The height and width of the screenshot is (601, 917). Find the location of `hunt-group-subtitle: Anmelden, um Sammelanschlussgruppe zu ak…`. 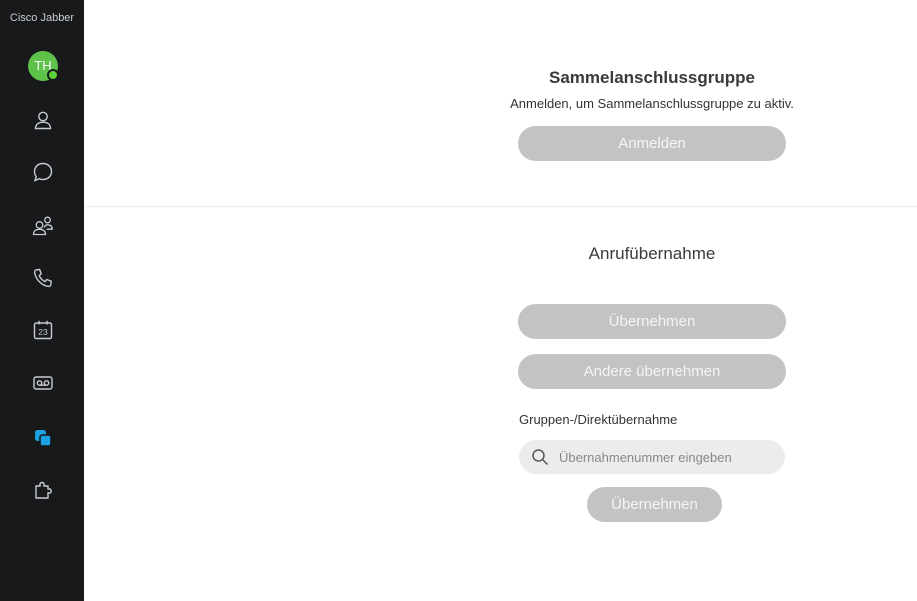

hunt-group-subtitle: Anmelden, um Sammelanschlussgruppe zu ak… is located at coordinates (652, 103).